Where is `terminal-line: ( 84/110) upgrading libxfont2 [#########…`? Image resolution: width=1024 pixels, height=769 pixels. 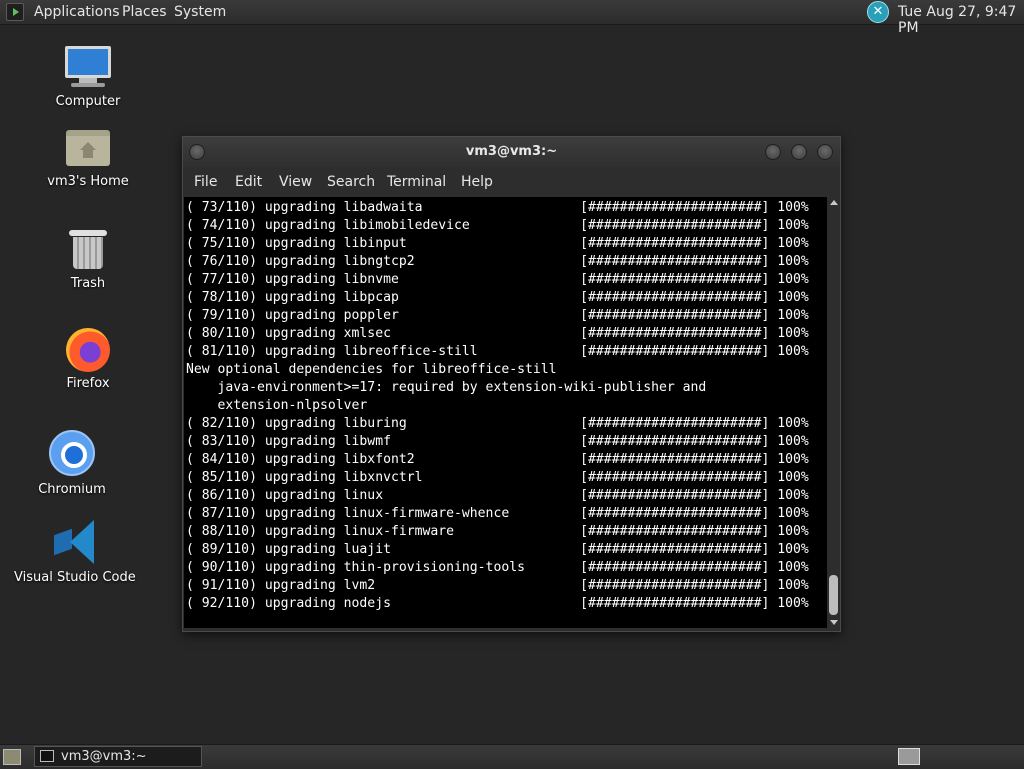
terminal-line: ( 84/110) upgrading libxfont2 [#########… is located at coordinates (497, 459).